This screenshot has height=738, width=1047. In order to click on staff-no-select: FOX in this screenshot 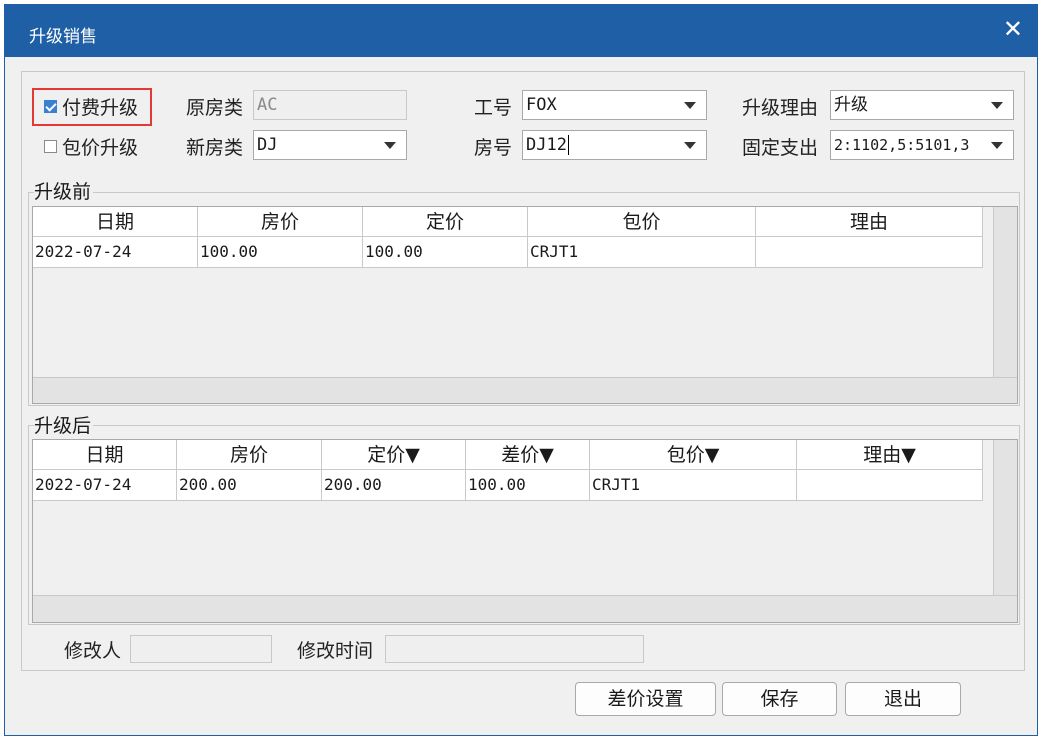, I will do `click(614, 105)`.